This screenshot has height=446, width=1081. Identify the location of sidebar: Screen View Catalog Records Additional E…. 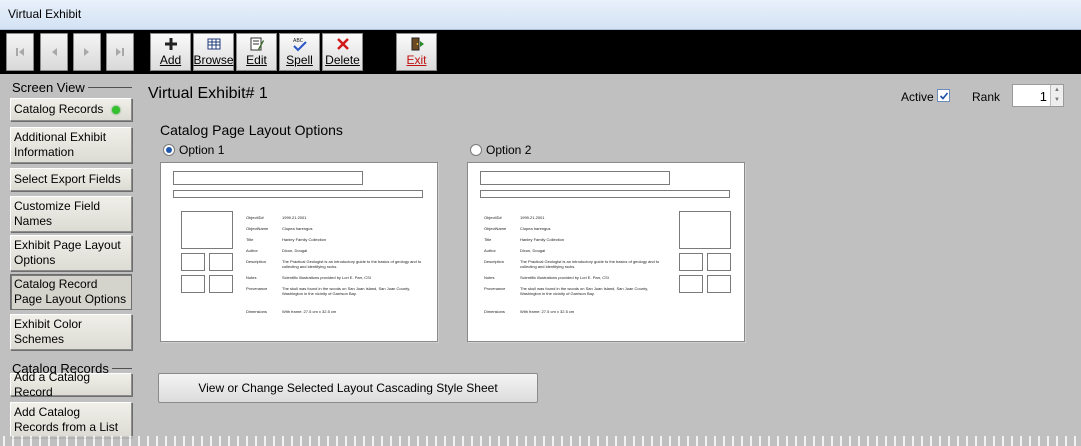
(69, 260).